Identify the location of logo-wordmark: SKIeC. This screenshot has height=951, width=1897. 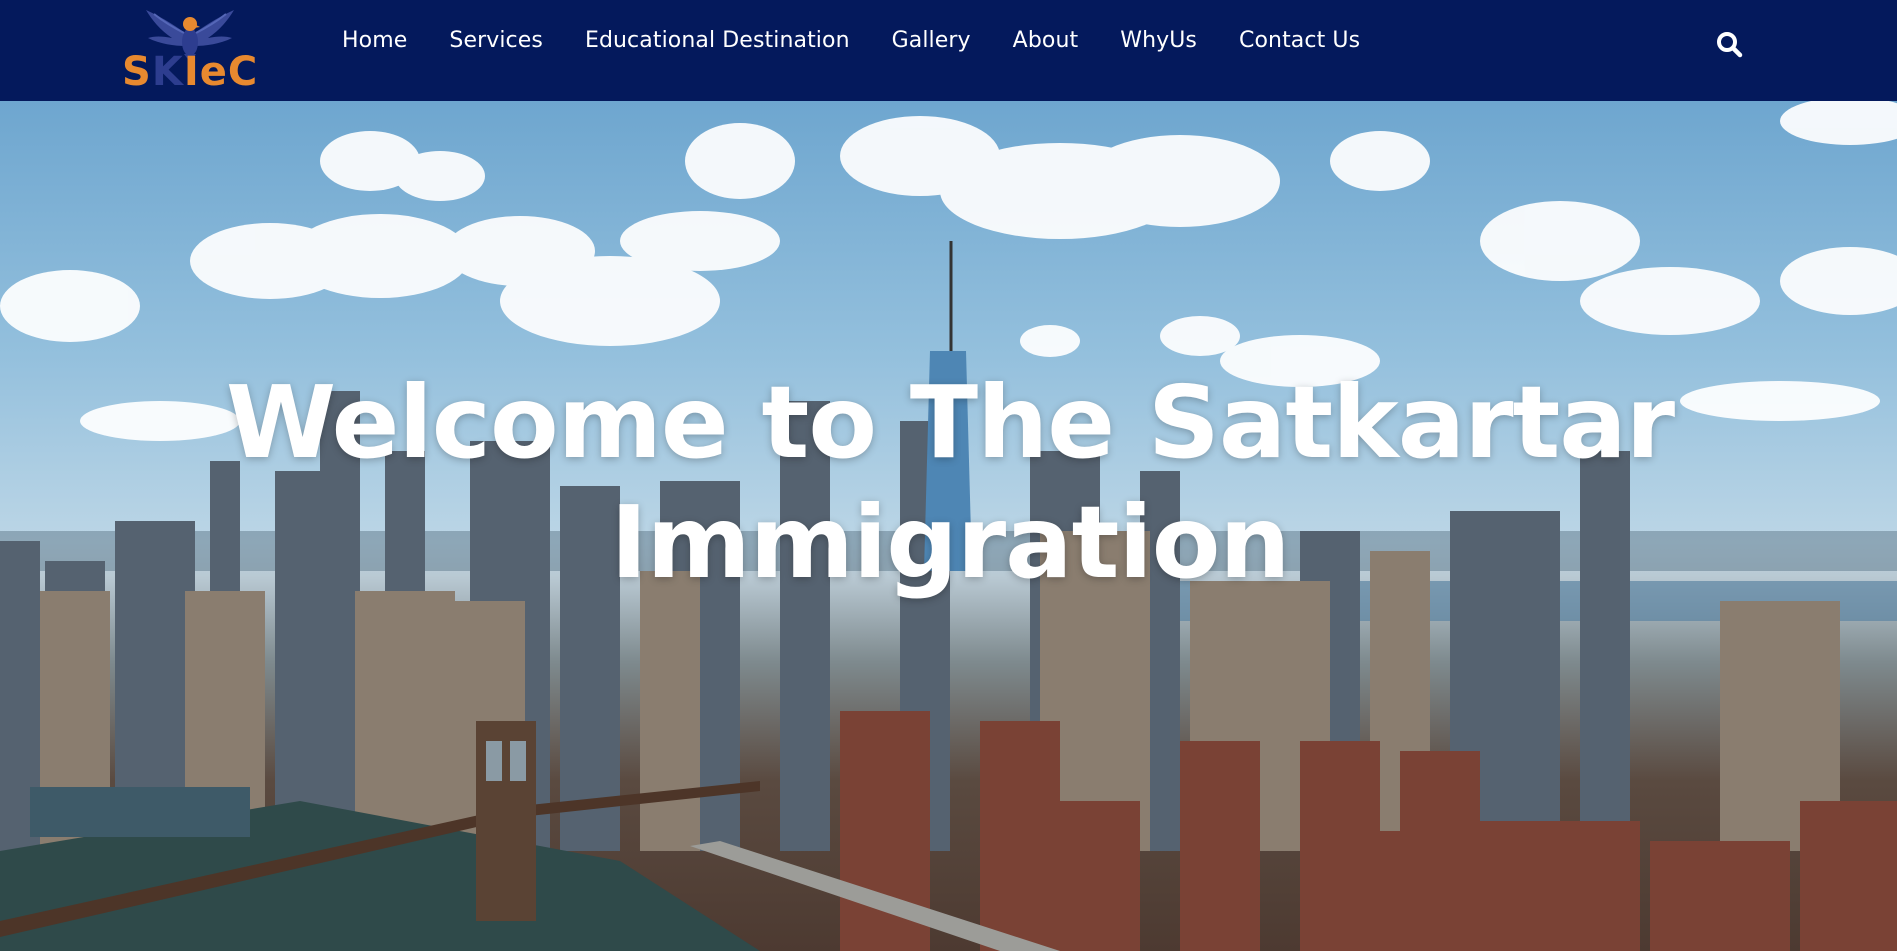
(190, 72).